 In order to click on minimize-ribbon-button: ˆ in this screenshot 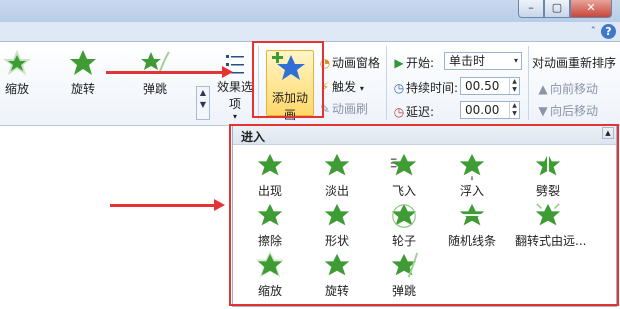, I will do `click(594, 31)`.